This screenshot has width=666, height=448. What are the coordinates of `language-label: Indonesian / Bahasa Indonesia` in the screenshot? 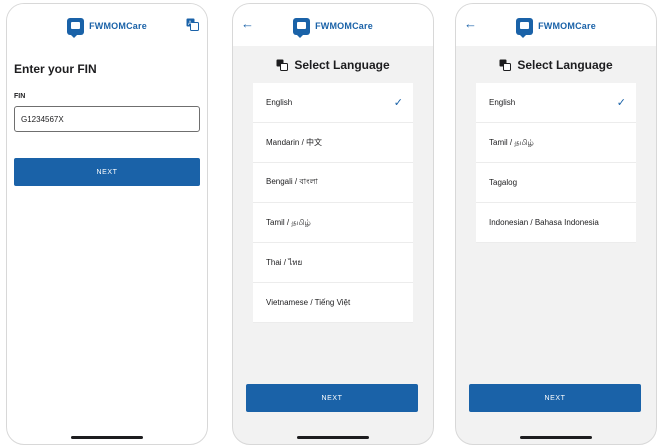 It's located at (544, 222).